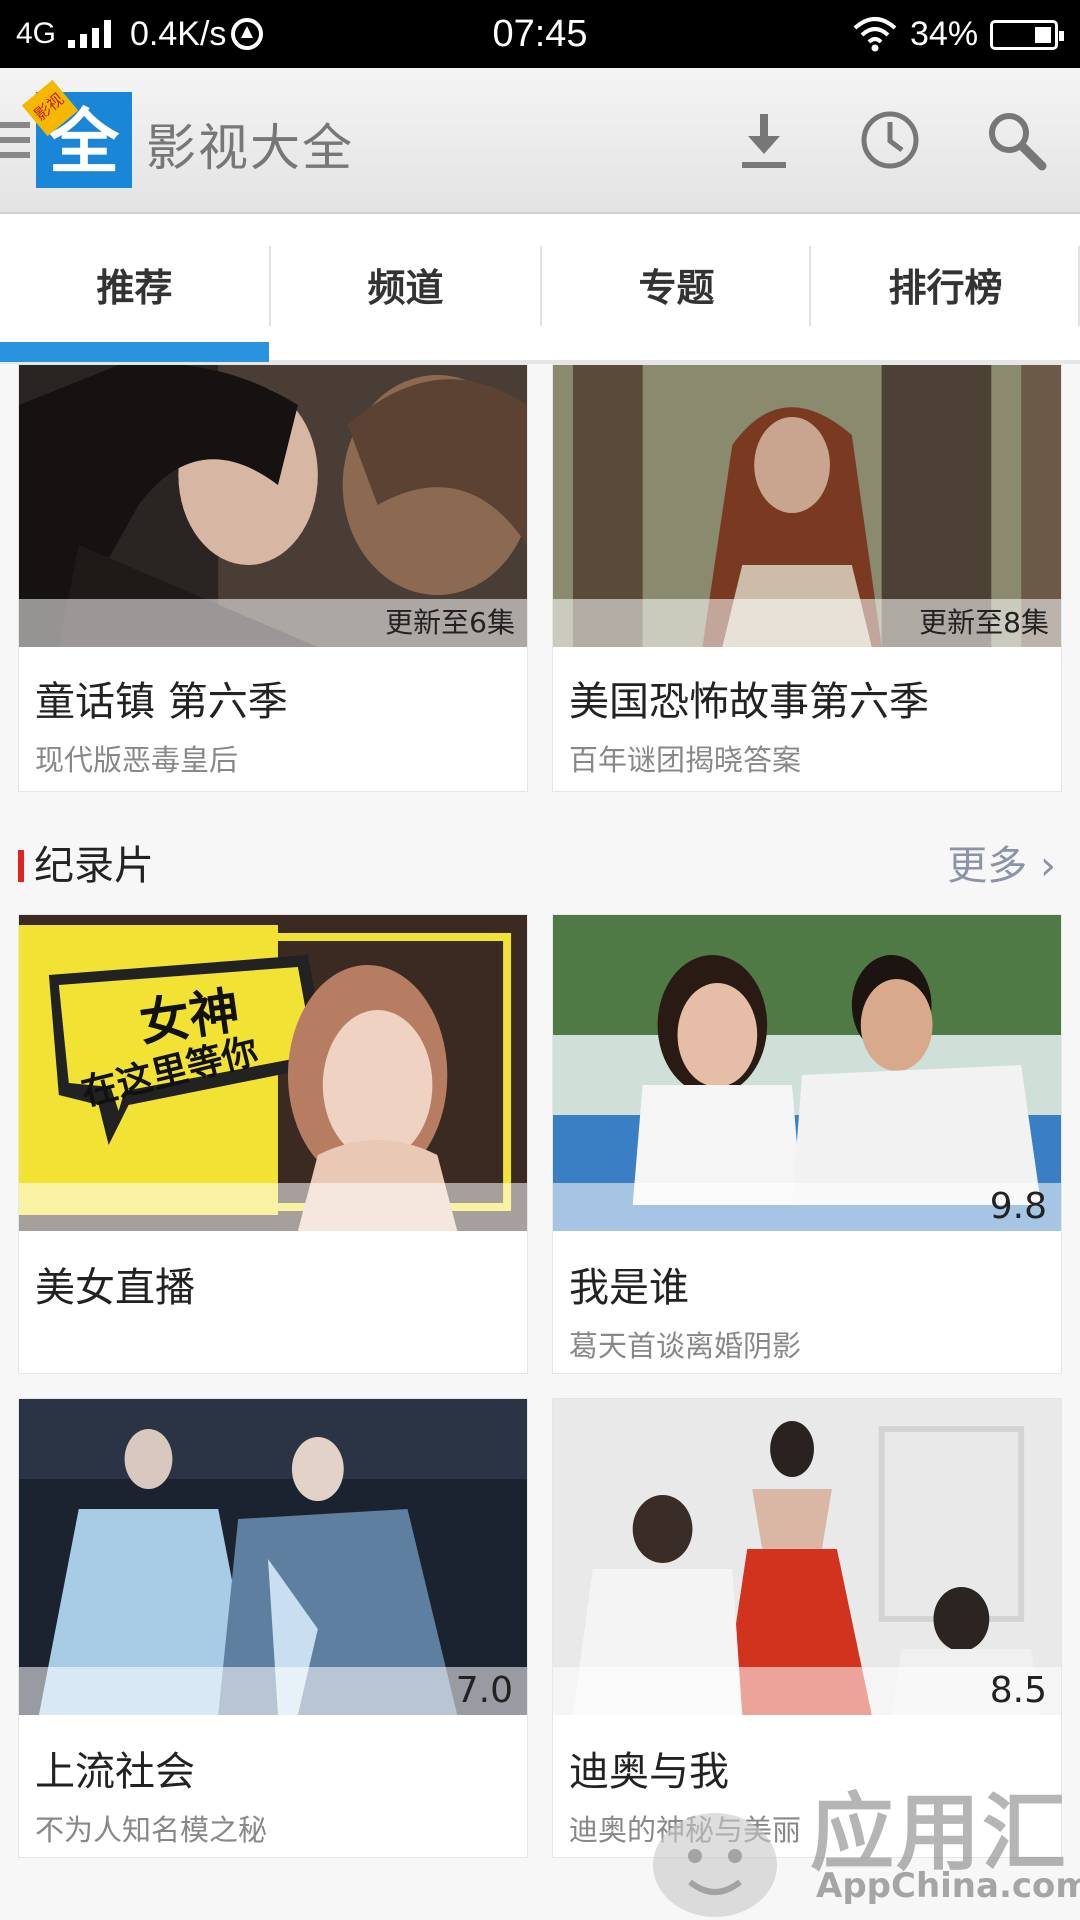 This screenshot has width=1080, height=1920. What do you see at coordinates (807, 578) in the screenshot?
I see `video-card: 更新至8集 美国恐怖故事第六季 百年谜团揭晓答案` at bounding box center [807, 578].